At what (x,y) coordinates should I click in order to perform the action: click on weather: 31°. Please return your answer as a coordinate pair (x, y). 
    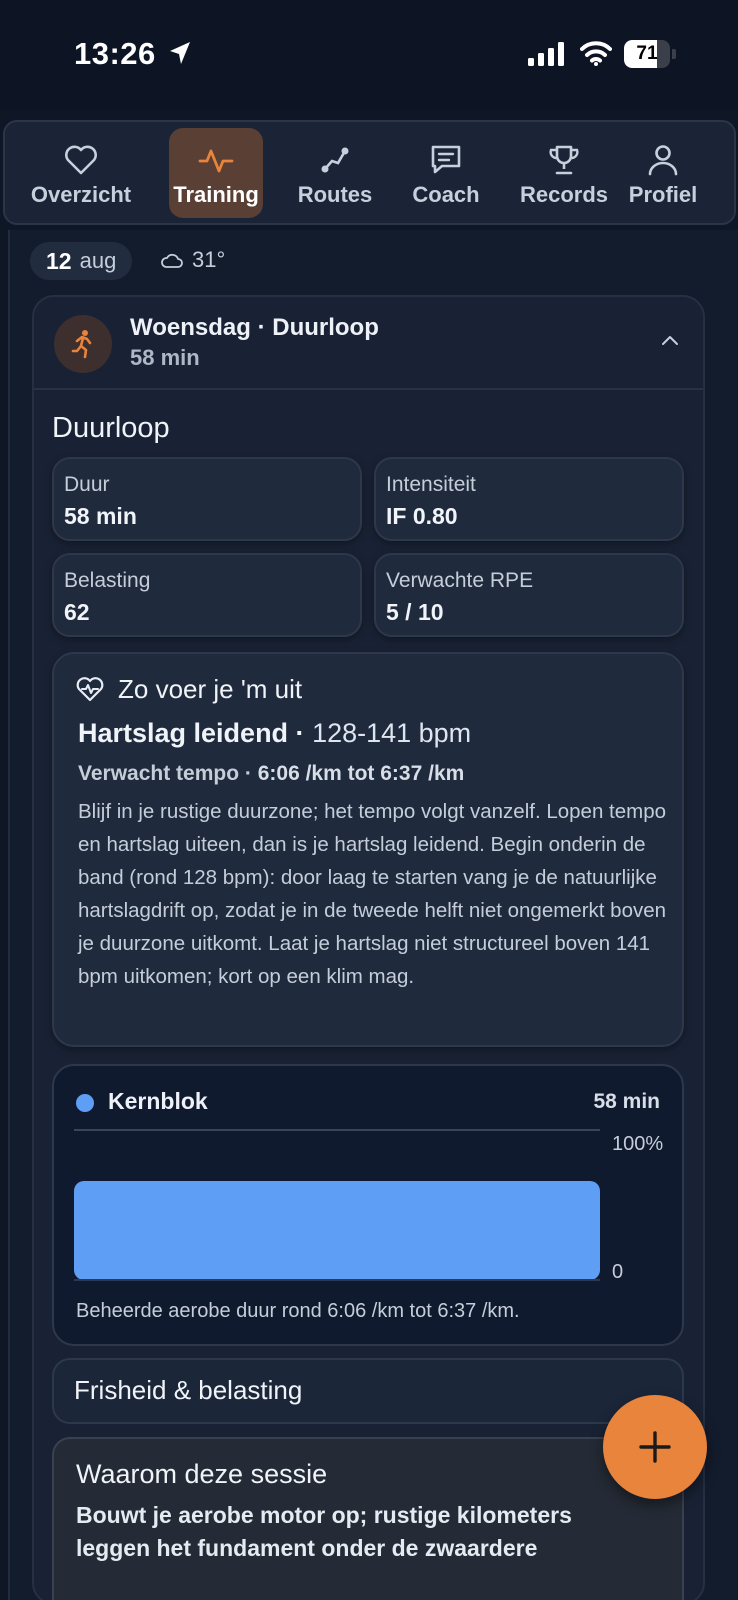
    Looking at the image, I should click on (192, 260).